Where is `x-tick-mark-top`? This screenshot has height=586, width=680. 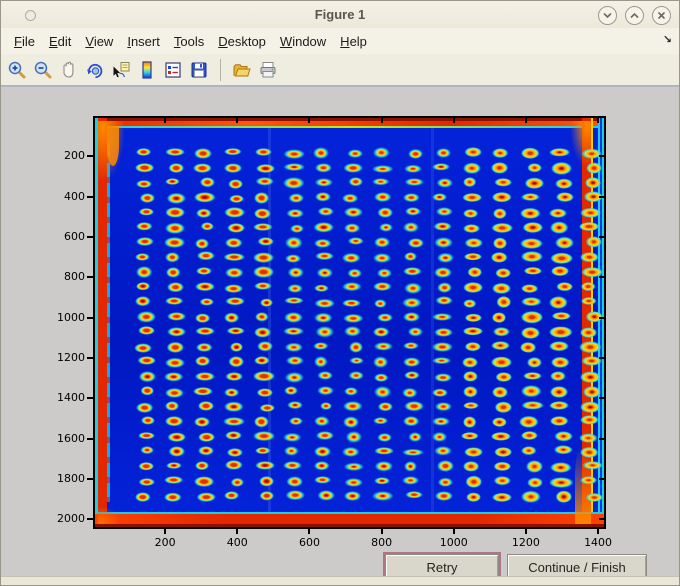 x-tick-mark-top is located at coordinates (237, 120).